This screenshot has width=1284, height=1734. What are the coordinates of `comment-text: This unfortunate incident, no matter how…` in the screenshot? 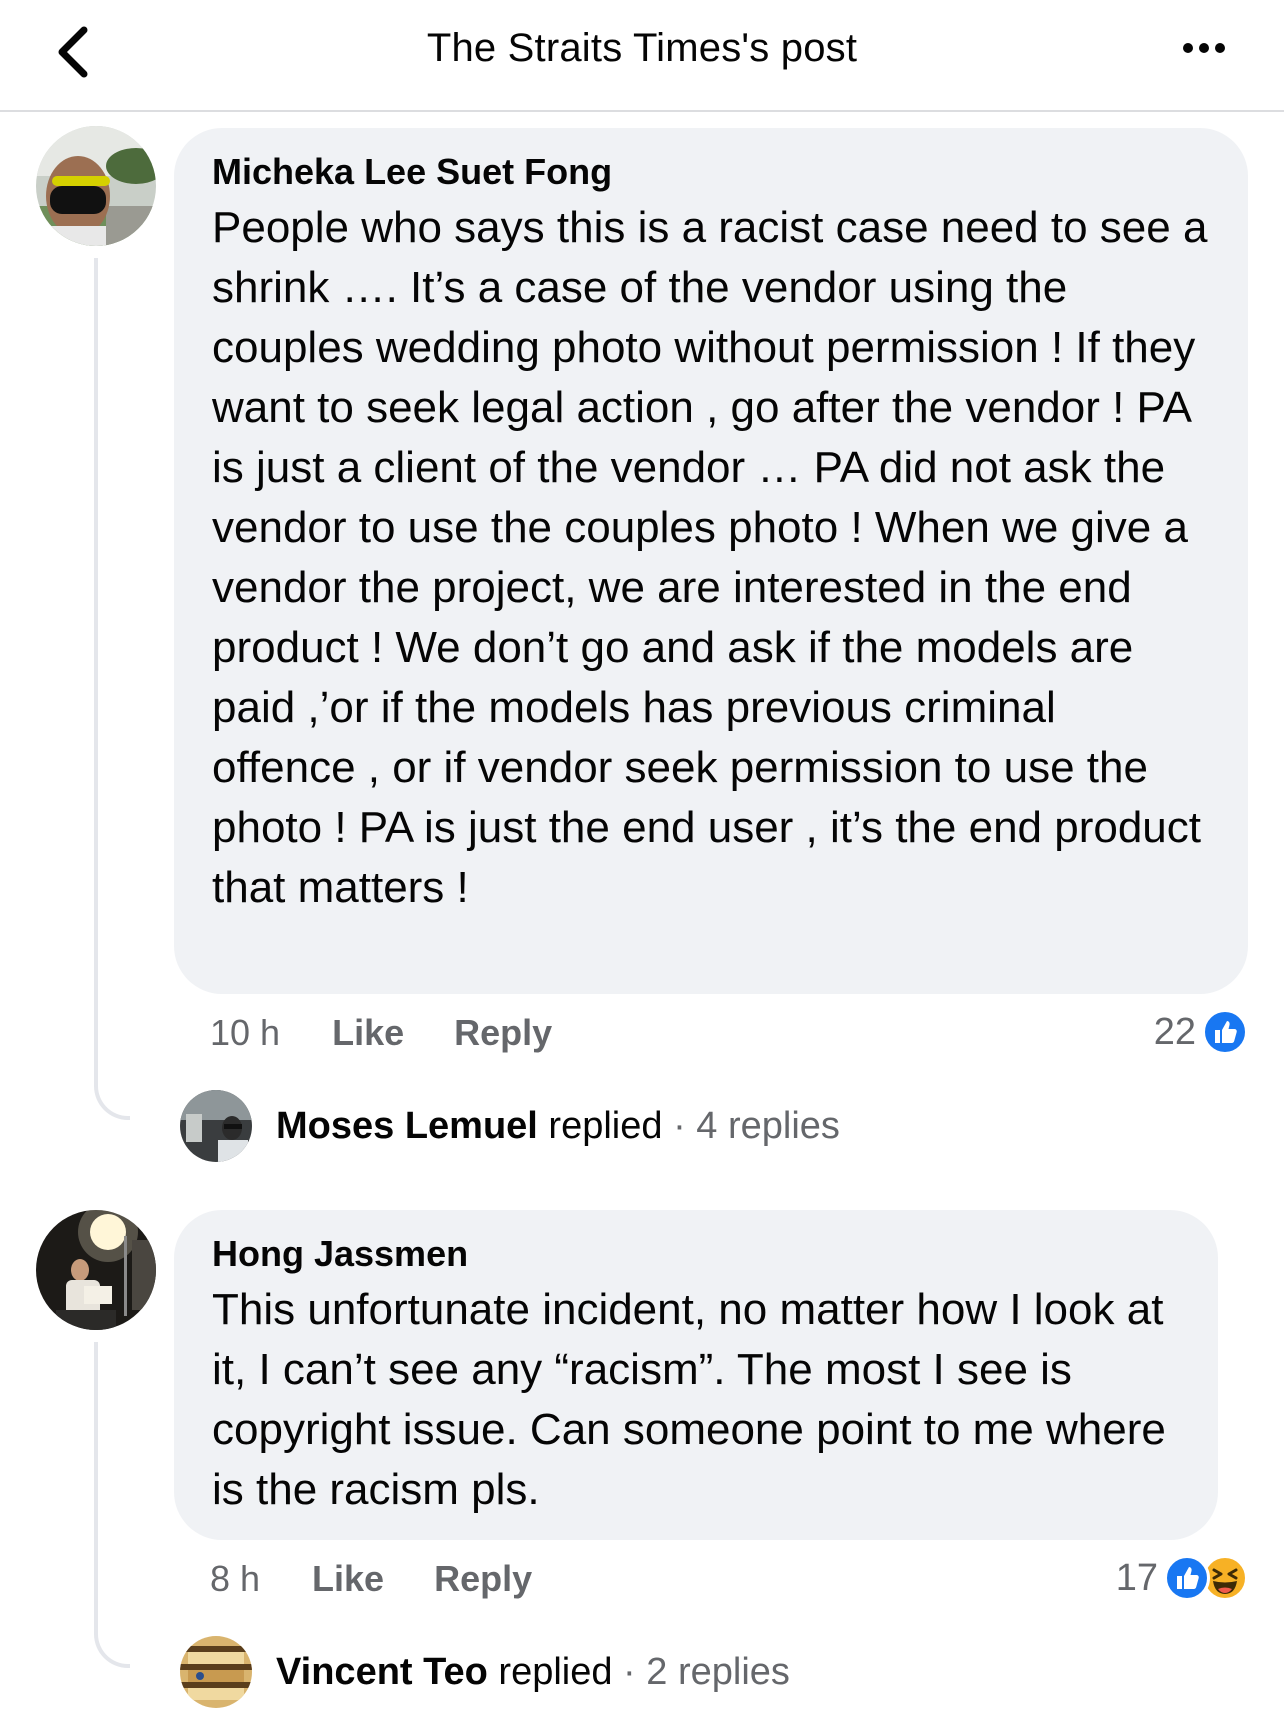 It's located at (689, 1399).